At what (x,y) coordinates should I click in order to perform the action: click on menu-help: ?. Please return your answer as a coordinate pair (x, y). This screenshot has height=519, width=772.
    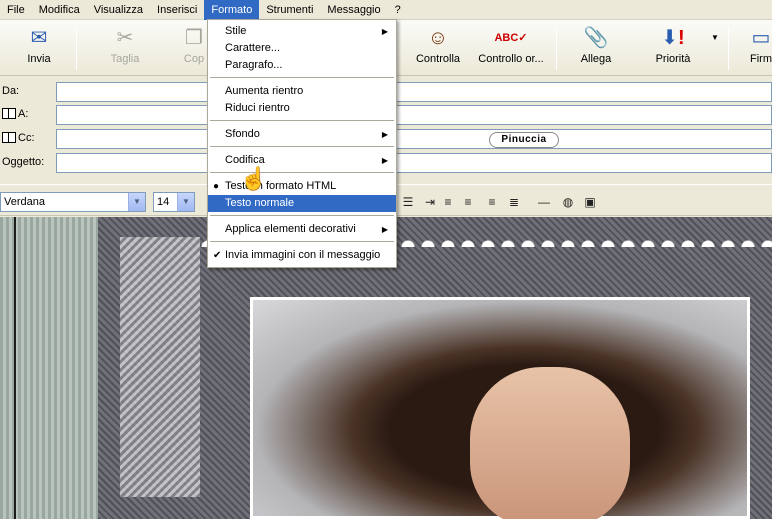
    Looking at the image, I should click on (398, 10).